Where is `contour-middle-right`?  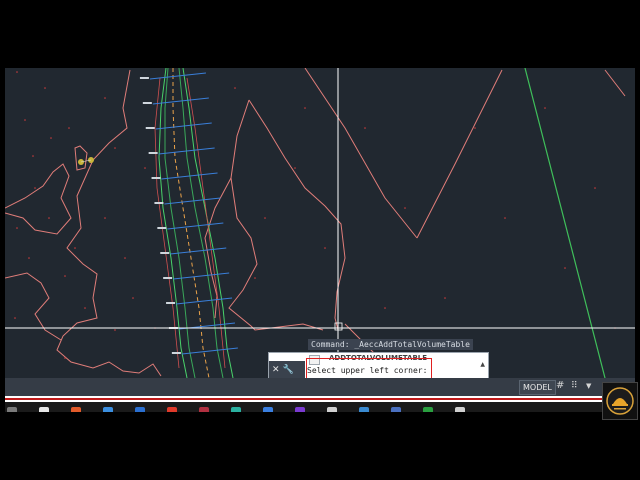
contour-middle-right is located at coordinates (297, 215).